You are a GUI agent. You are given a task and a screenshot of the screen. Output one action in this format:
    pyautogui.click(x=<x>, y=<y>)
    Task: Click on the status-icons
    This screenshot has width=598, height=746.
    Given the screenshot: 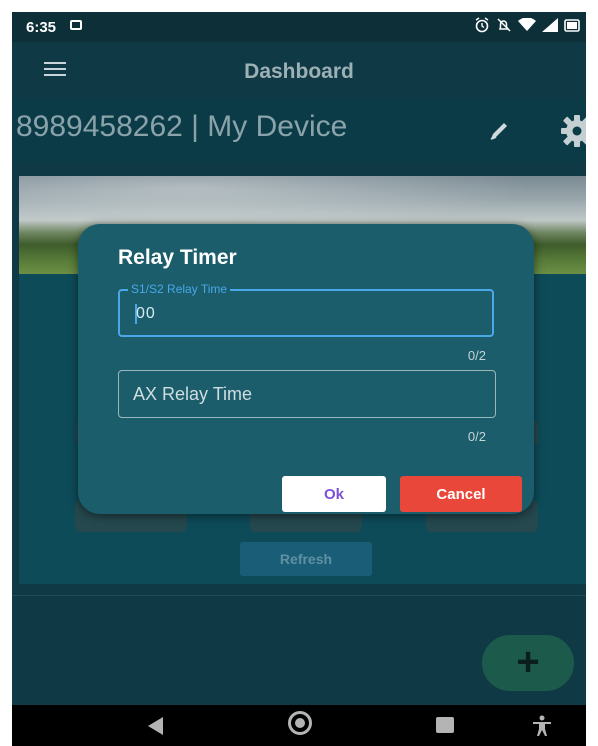 What is the action you would take?
    pyautogui.click(x=527, y=25)
    